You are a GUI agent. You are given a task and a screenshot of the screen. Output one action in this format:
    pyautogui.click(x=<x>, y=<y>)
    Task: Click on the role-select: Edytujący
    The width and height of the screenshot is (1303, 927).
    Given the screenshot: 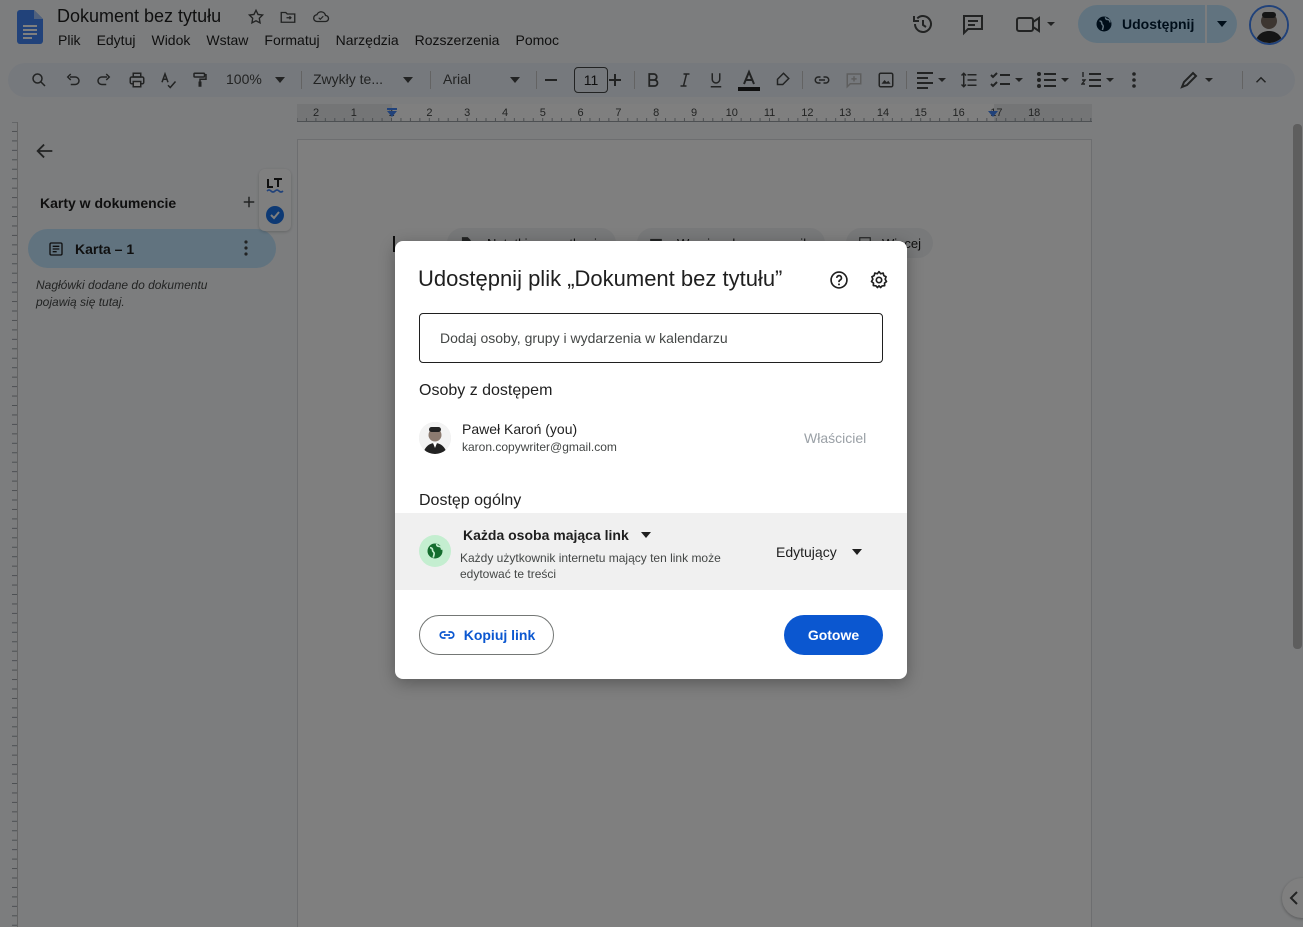 What is the action you would take?
    pyautogui.click(x=819, y=552)
    